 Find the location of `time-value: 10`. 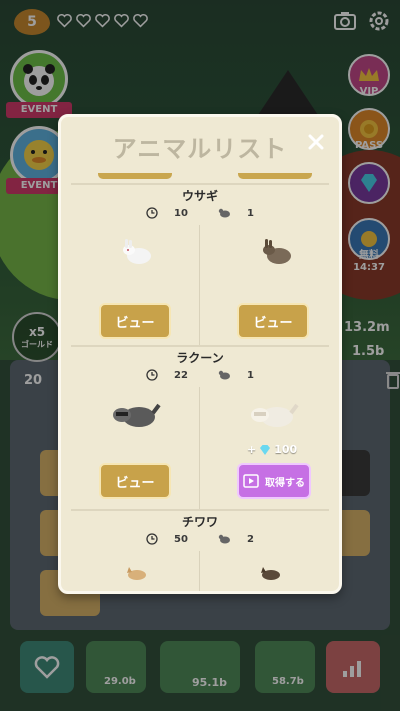

time-value: 10 is located at coordinates (181, 213).